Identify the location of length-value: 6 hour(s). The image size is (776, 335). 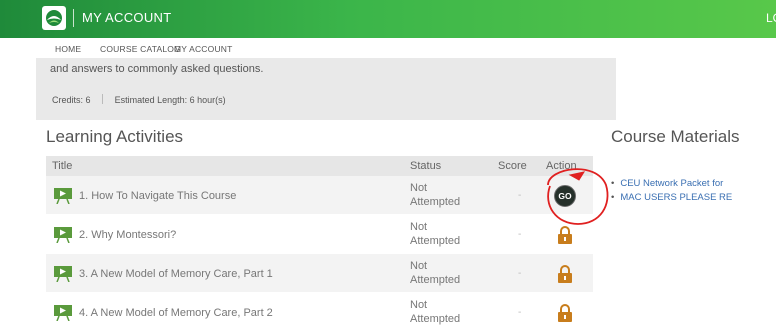
(207, 100).